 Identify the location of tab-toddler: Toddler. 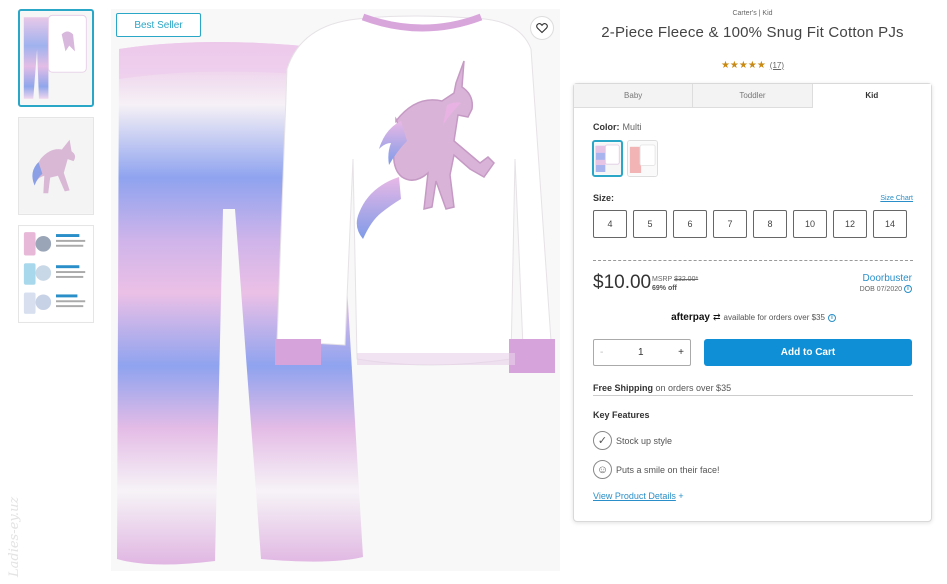
(753, 95).